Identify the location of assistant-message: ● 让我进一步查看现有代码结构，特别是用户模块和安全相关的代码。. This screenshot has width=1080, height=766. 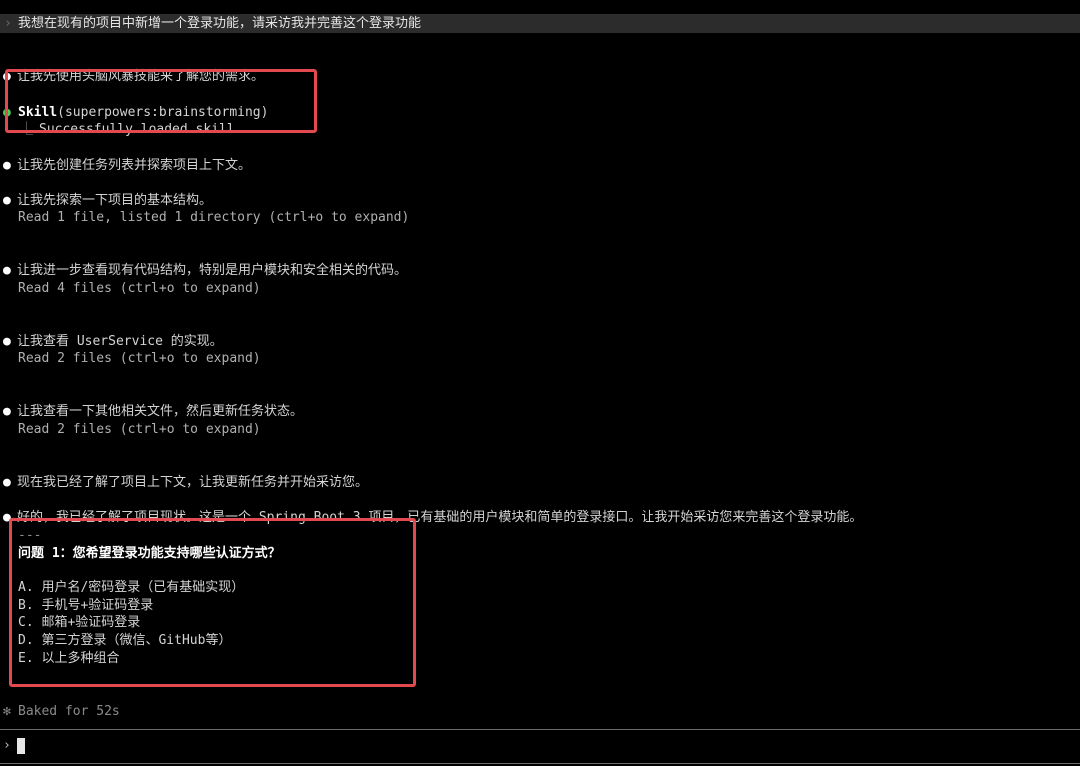
(203, 262).